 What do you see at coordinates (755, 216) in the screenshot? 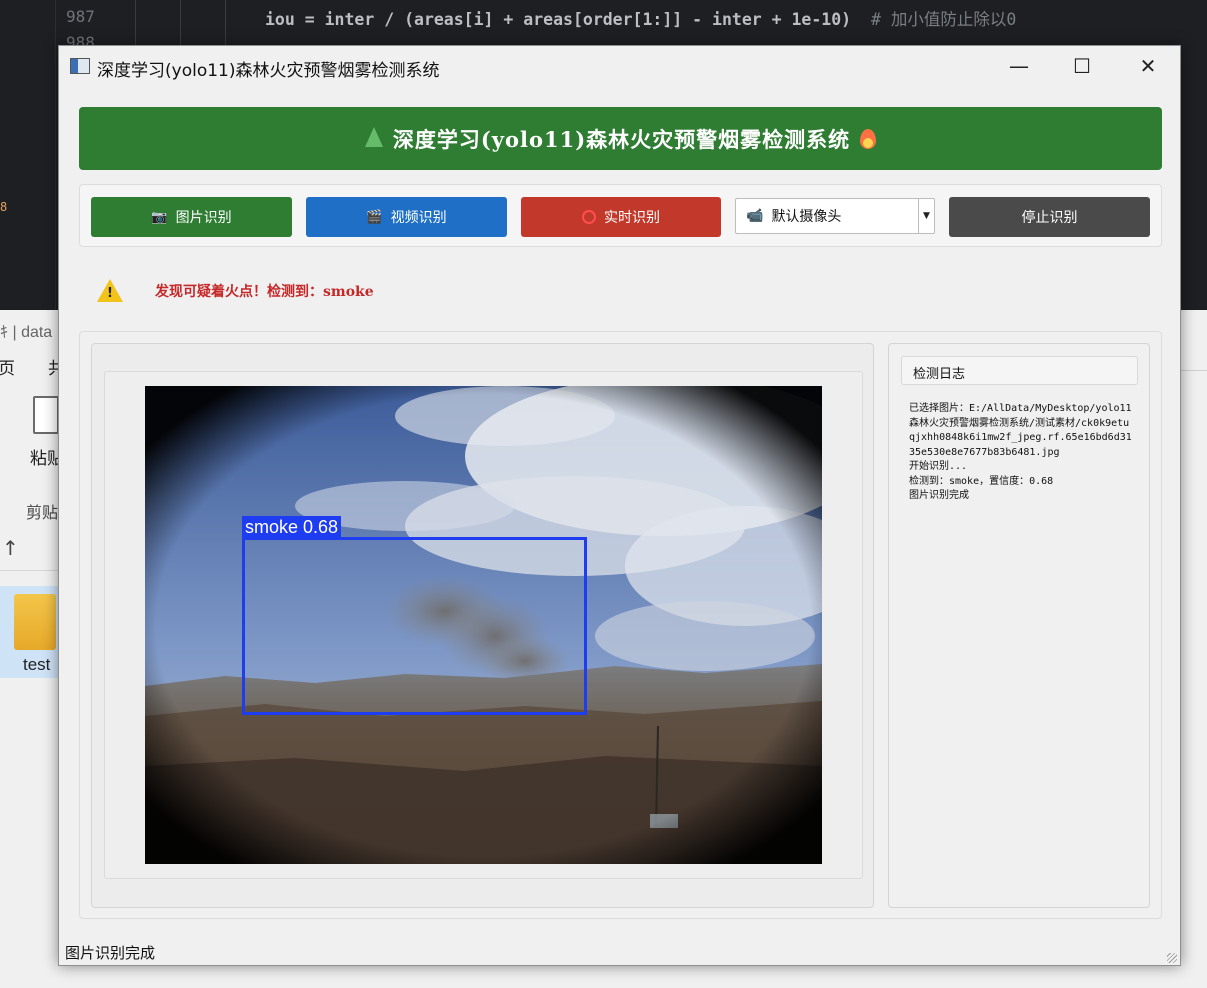
I see `webcam-icon: 📹` at bounding box center [755, 216].